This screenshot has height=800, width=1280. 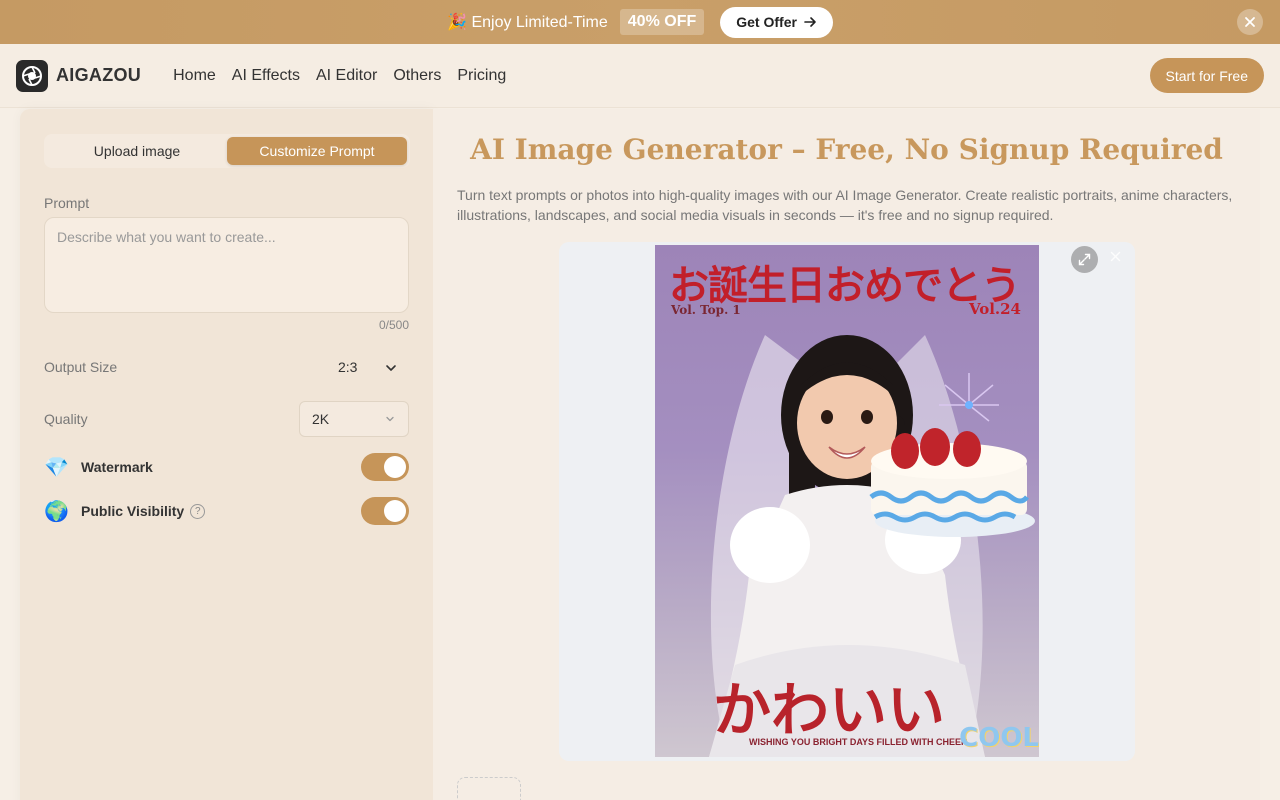 What do you see at coordinates (393, 325) in the screenshot?
I see `prompt-char-counter: 0/500` at bounding box center [393, 325].